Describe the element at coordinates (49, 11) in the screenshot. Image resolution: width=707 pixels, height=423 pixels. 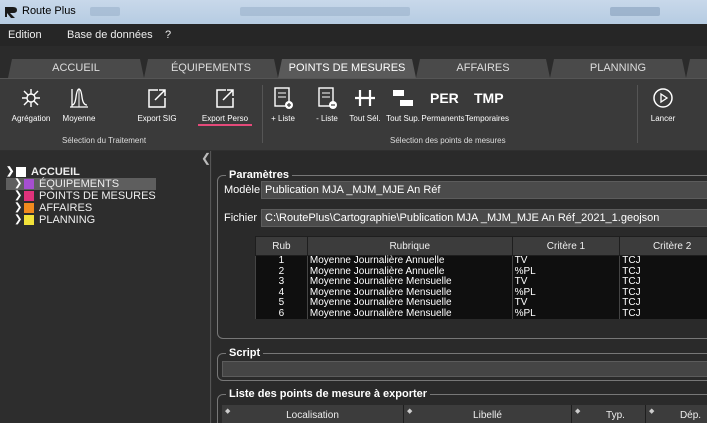
I see `window-title: Route Plus` at that location.